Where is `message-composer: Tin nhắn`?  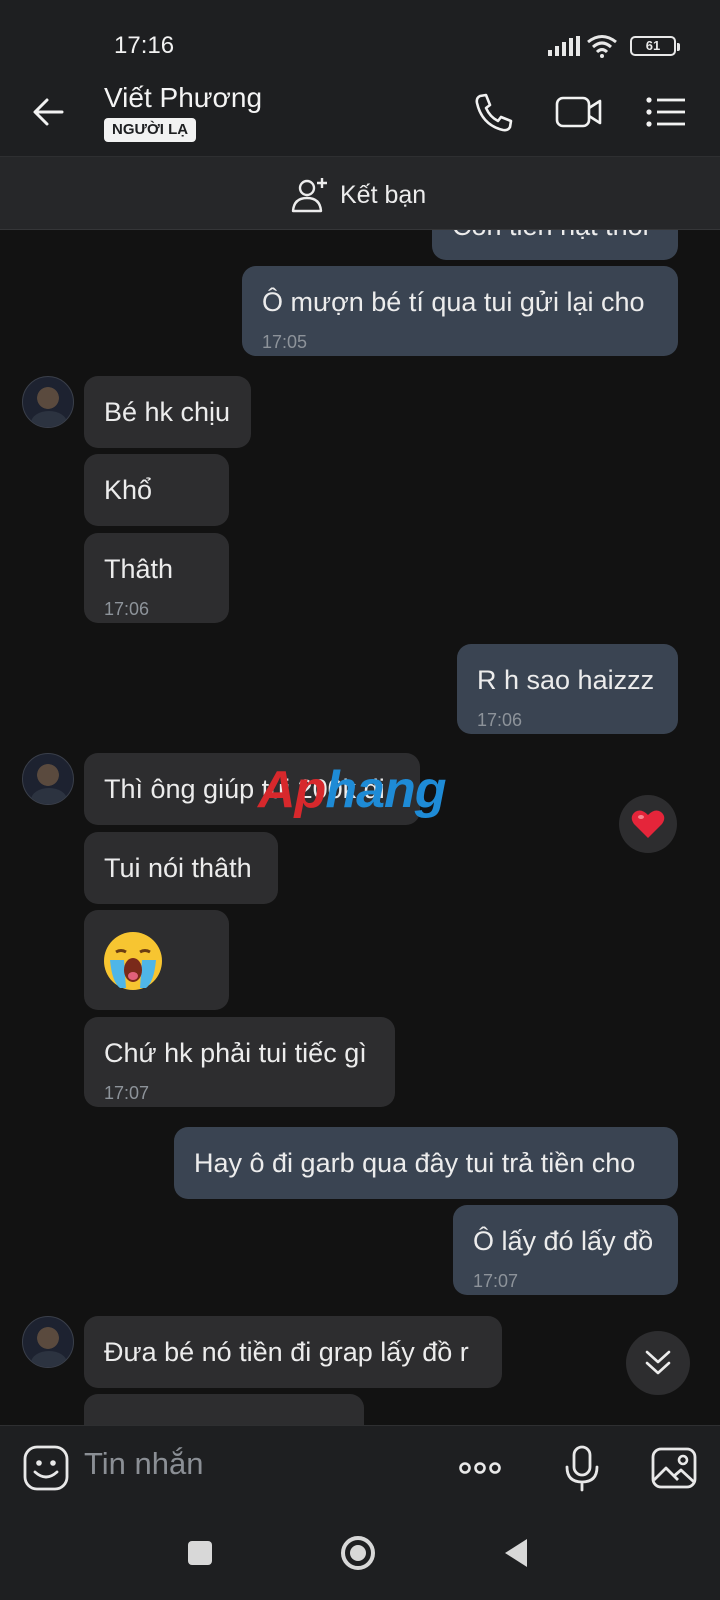 message-composer: Tin nhắn is located at coordinates (360, 1467).